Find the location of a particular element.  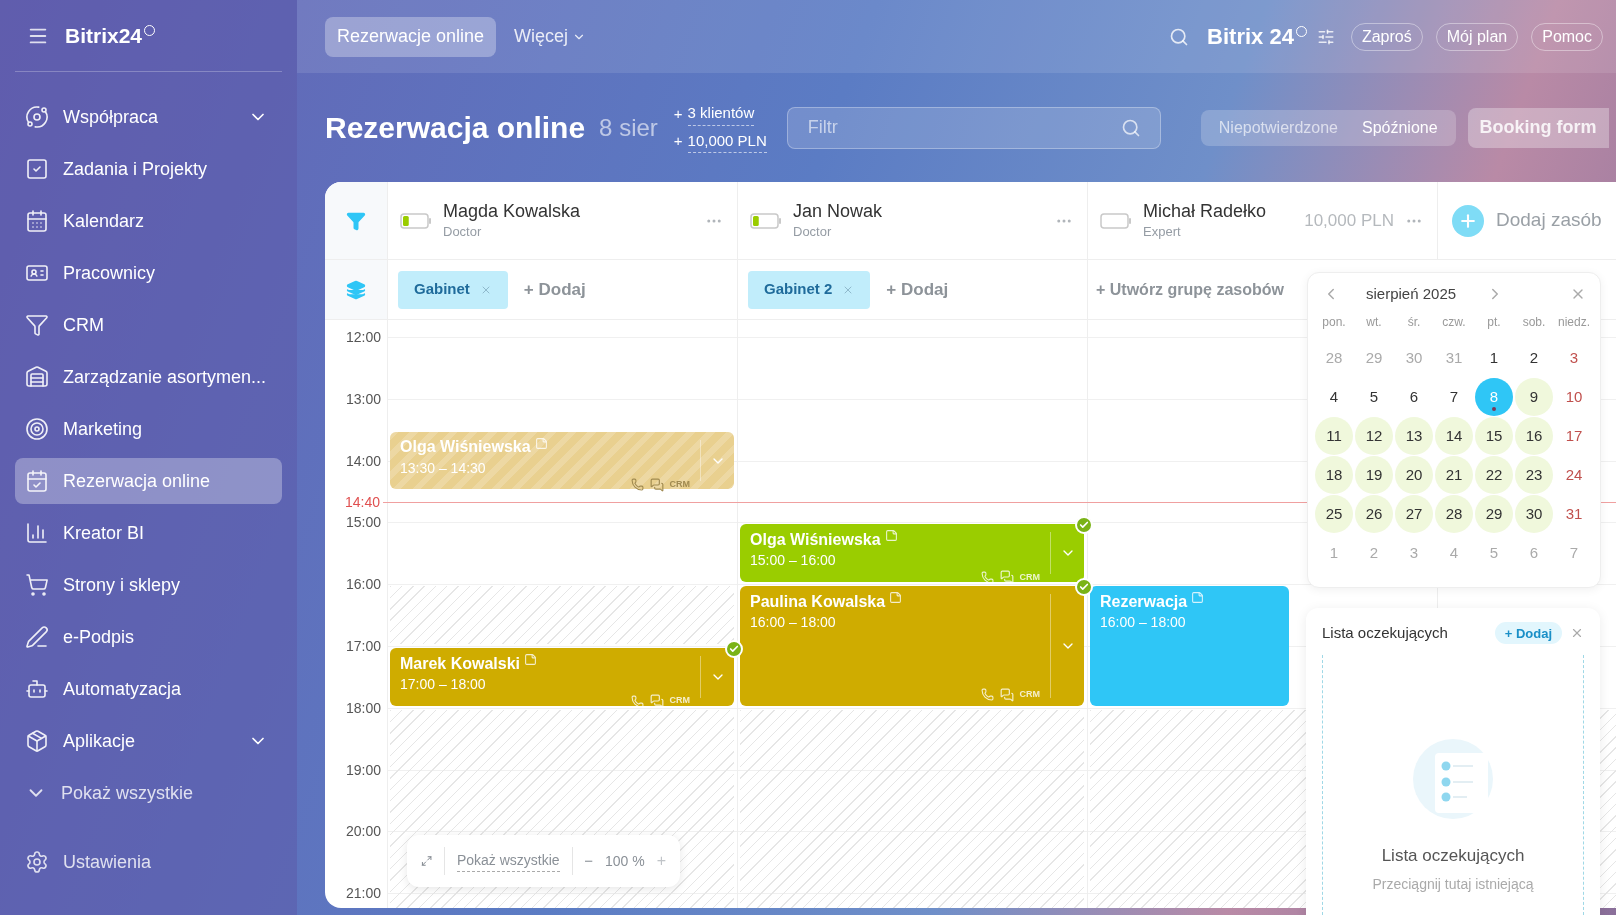

pen-icon is located at coordinates (37, 637).